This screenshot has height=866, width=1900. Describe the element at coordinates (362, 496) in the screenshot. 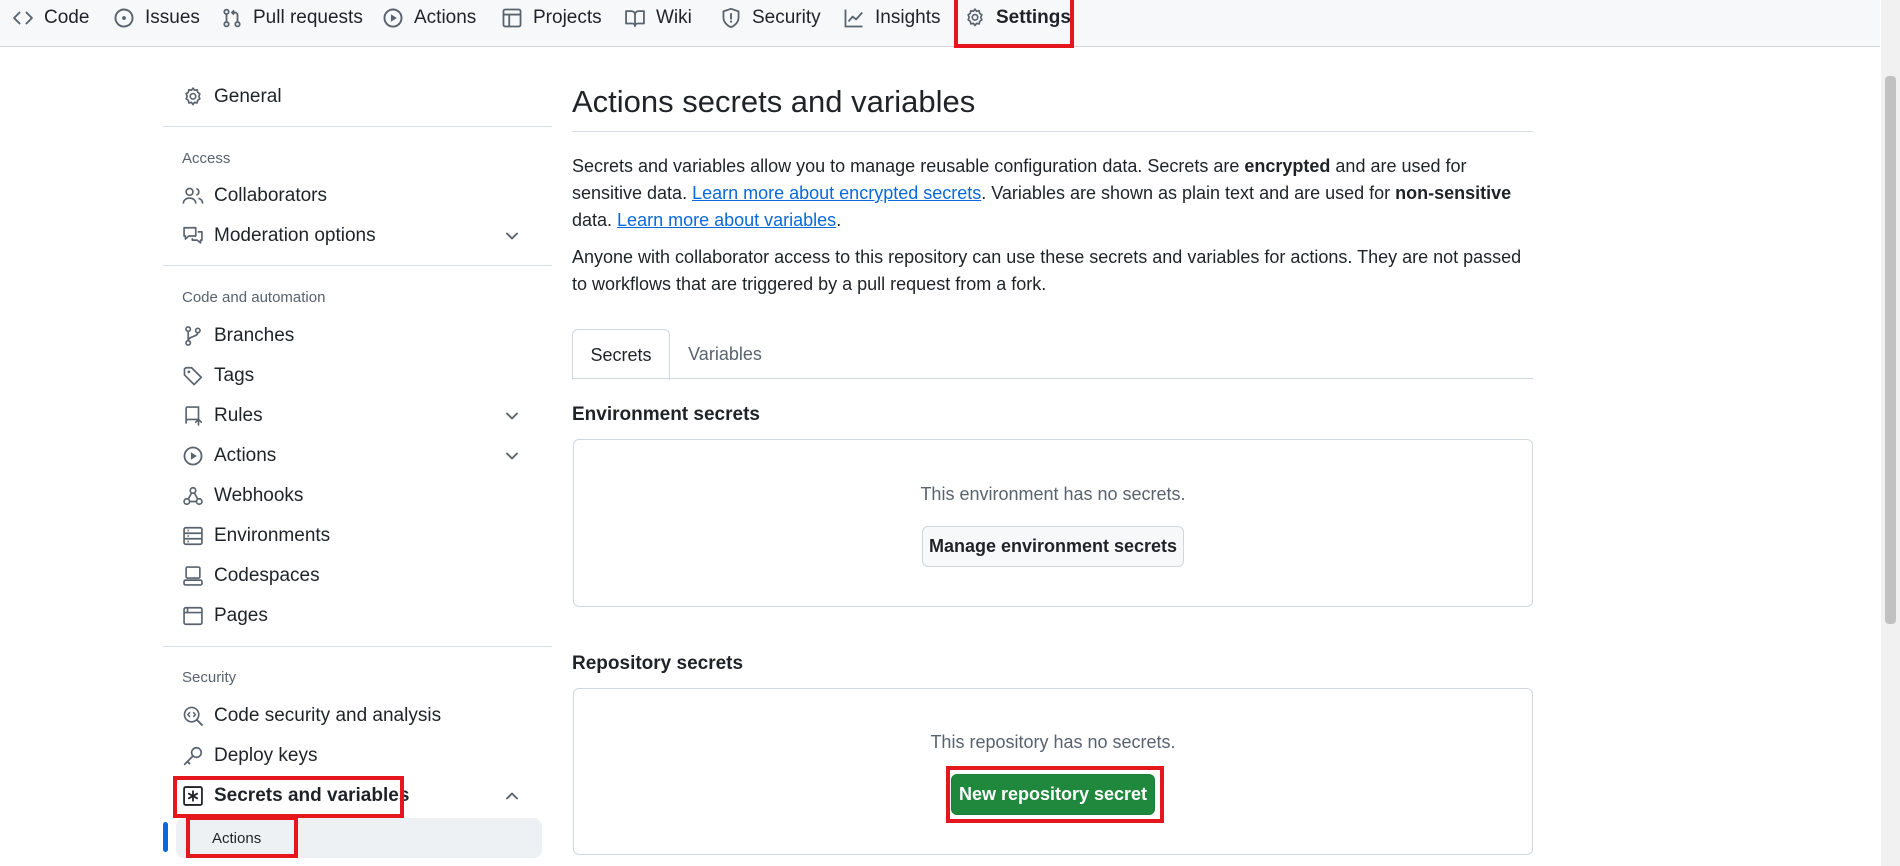

I see `sidebar-item-webhooks: Webhooks` at that location.